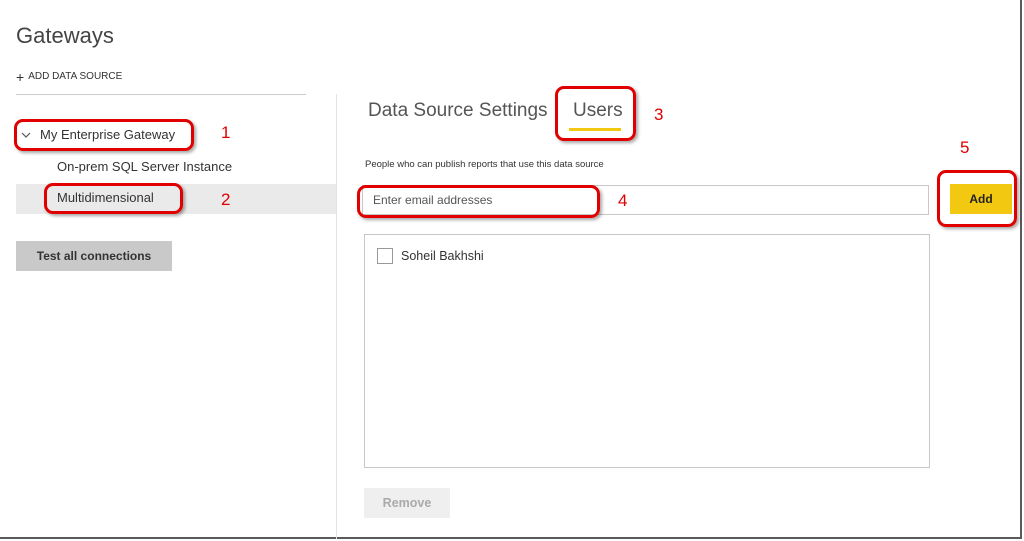 This screenshot has height=541, width=1024. I want to click on callout-number-2: 2, so click(226, 199).